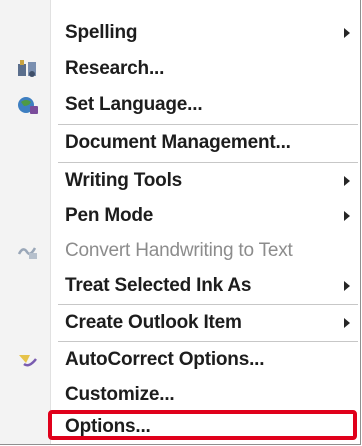 The image size is (362, 446). Describe the element at coordinates (101, 32) in the screenshot. I see `menu-item-label: Spelling` at that location.